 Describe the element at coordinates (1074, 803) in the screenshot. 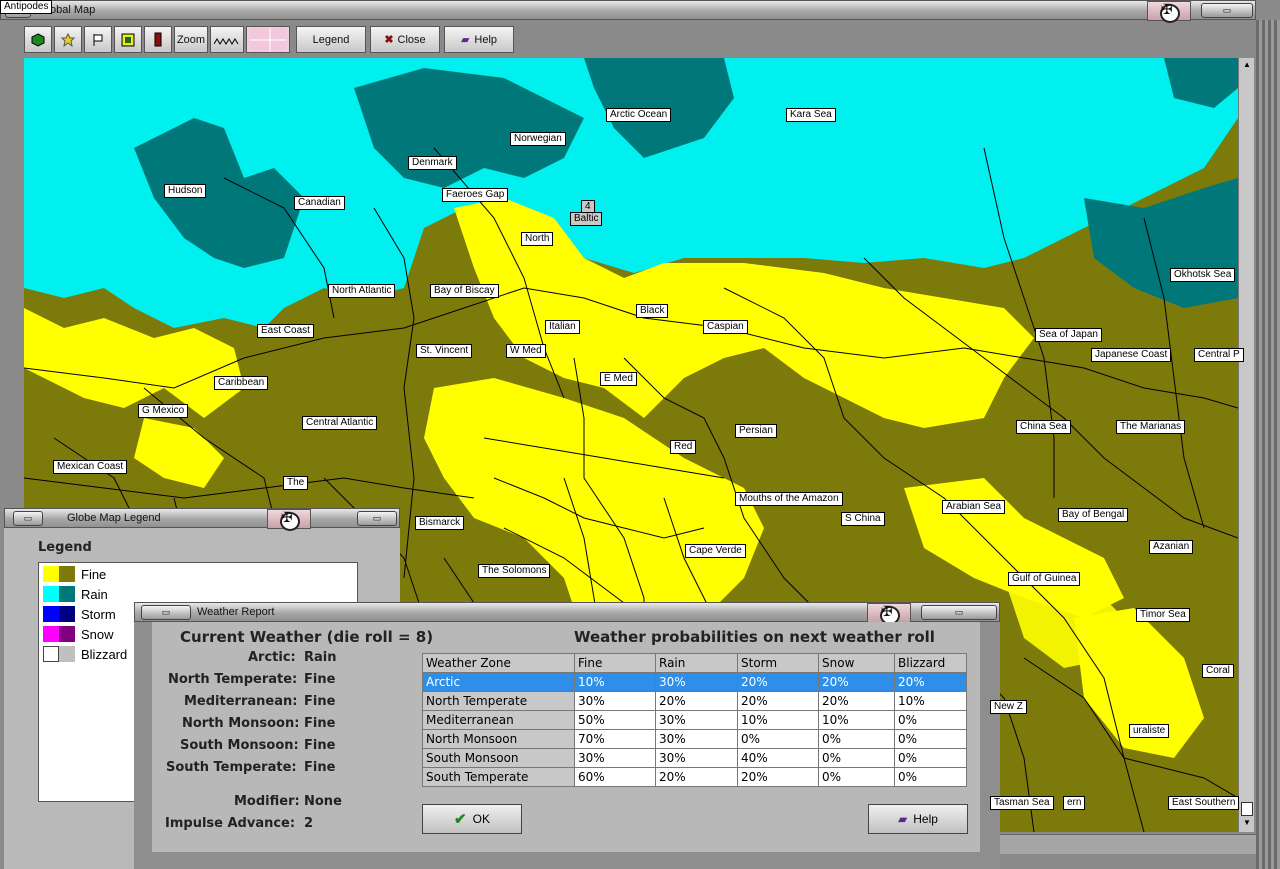

I see `sea-area-label: ern` at that location.